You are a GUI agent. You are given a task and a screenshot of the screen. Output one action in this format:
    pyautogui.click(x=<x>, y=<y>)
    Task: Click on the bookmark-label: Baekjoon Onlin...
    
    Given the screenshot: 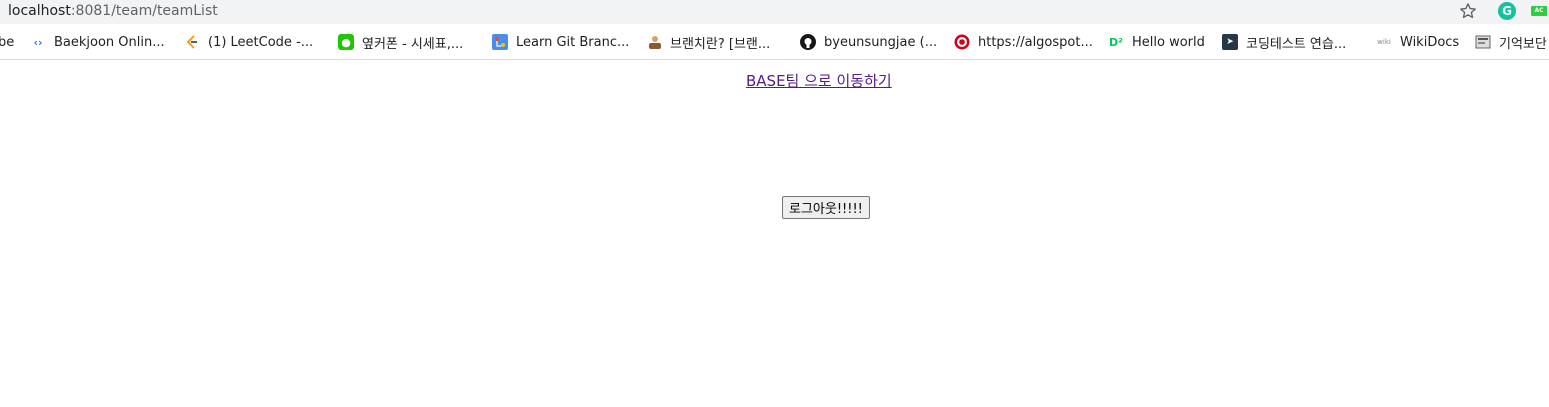 What is the action you would take?
    pyautogui.click(x=109, y=42)
    